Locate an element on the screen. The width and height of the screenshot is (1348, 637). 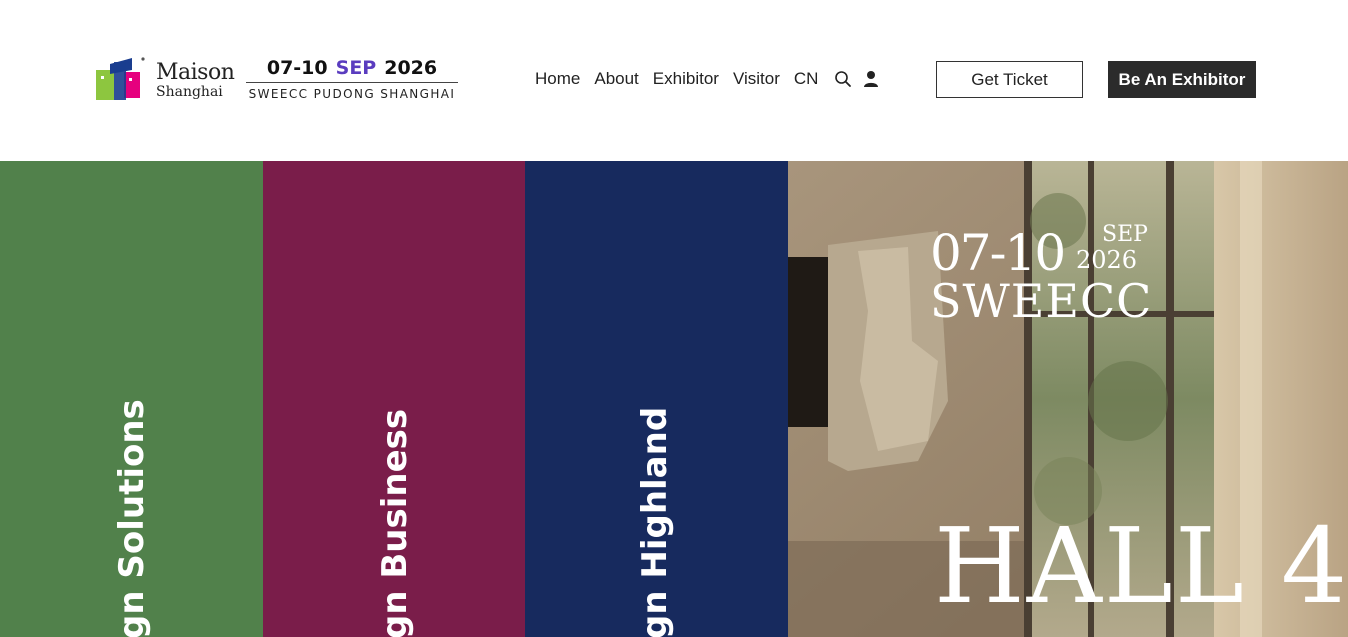
photo-hall-label: HALL 4 is located at coordinates (1141, 566).